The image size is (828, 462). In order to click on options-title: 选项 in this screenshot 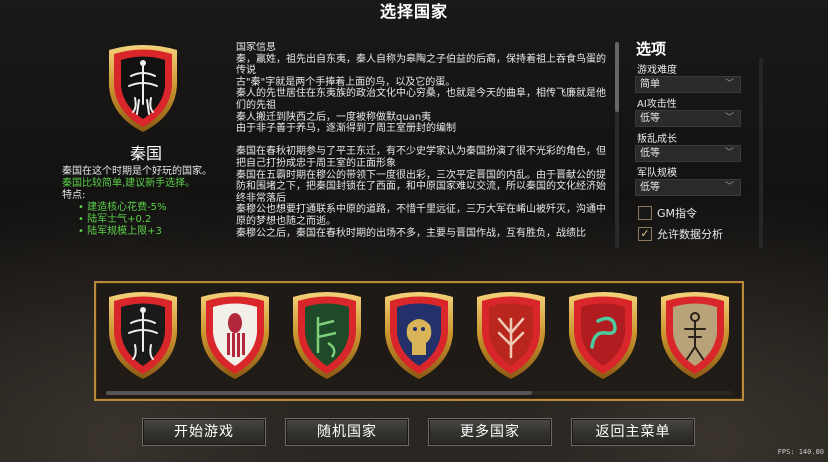, I will do `click(651, 49)`.